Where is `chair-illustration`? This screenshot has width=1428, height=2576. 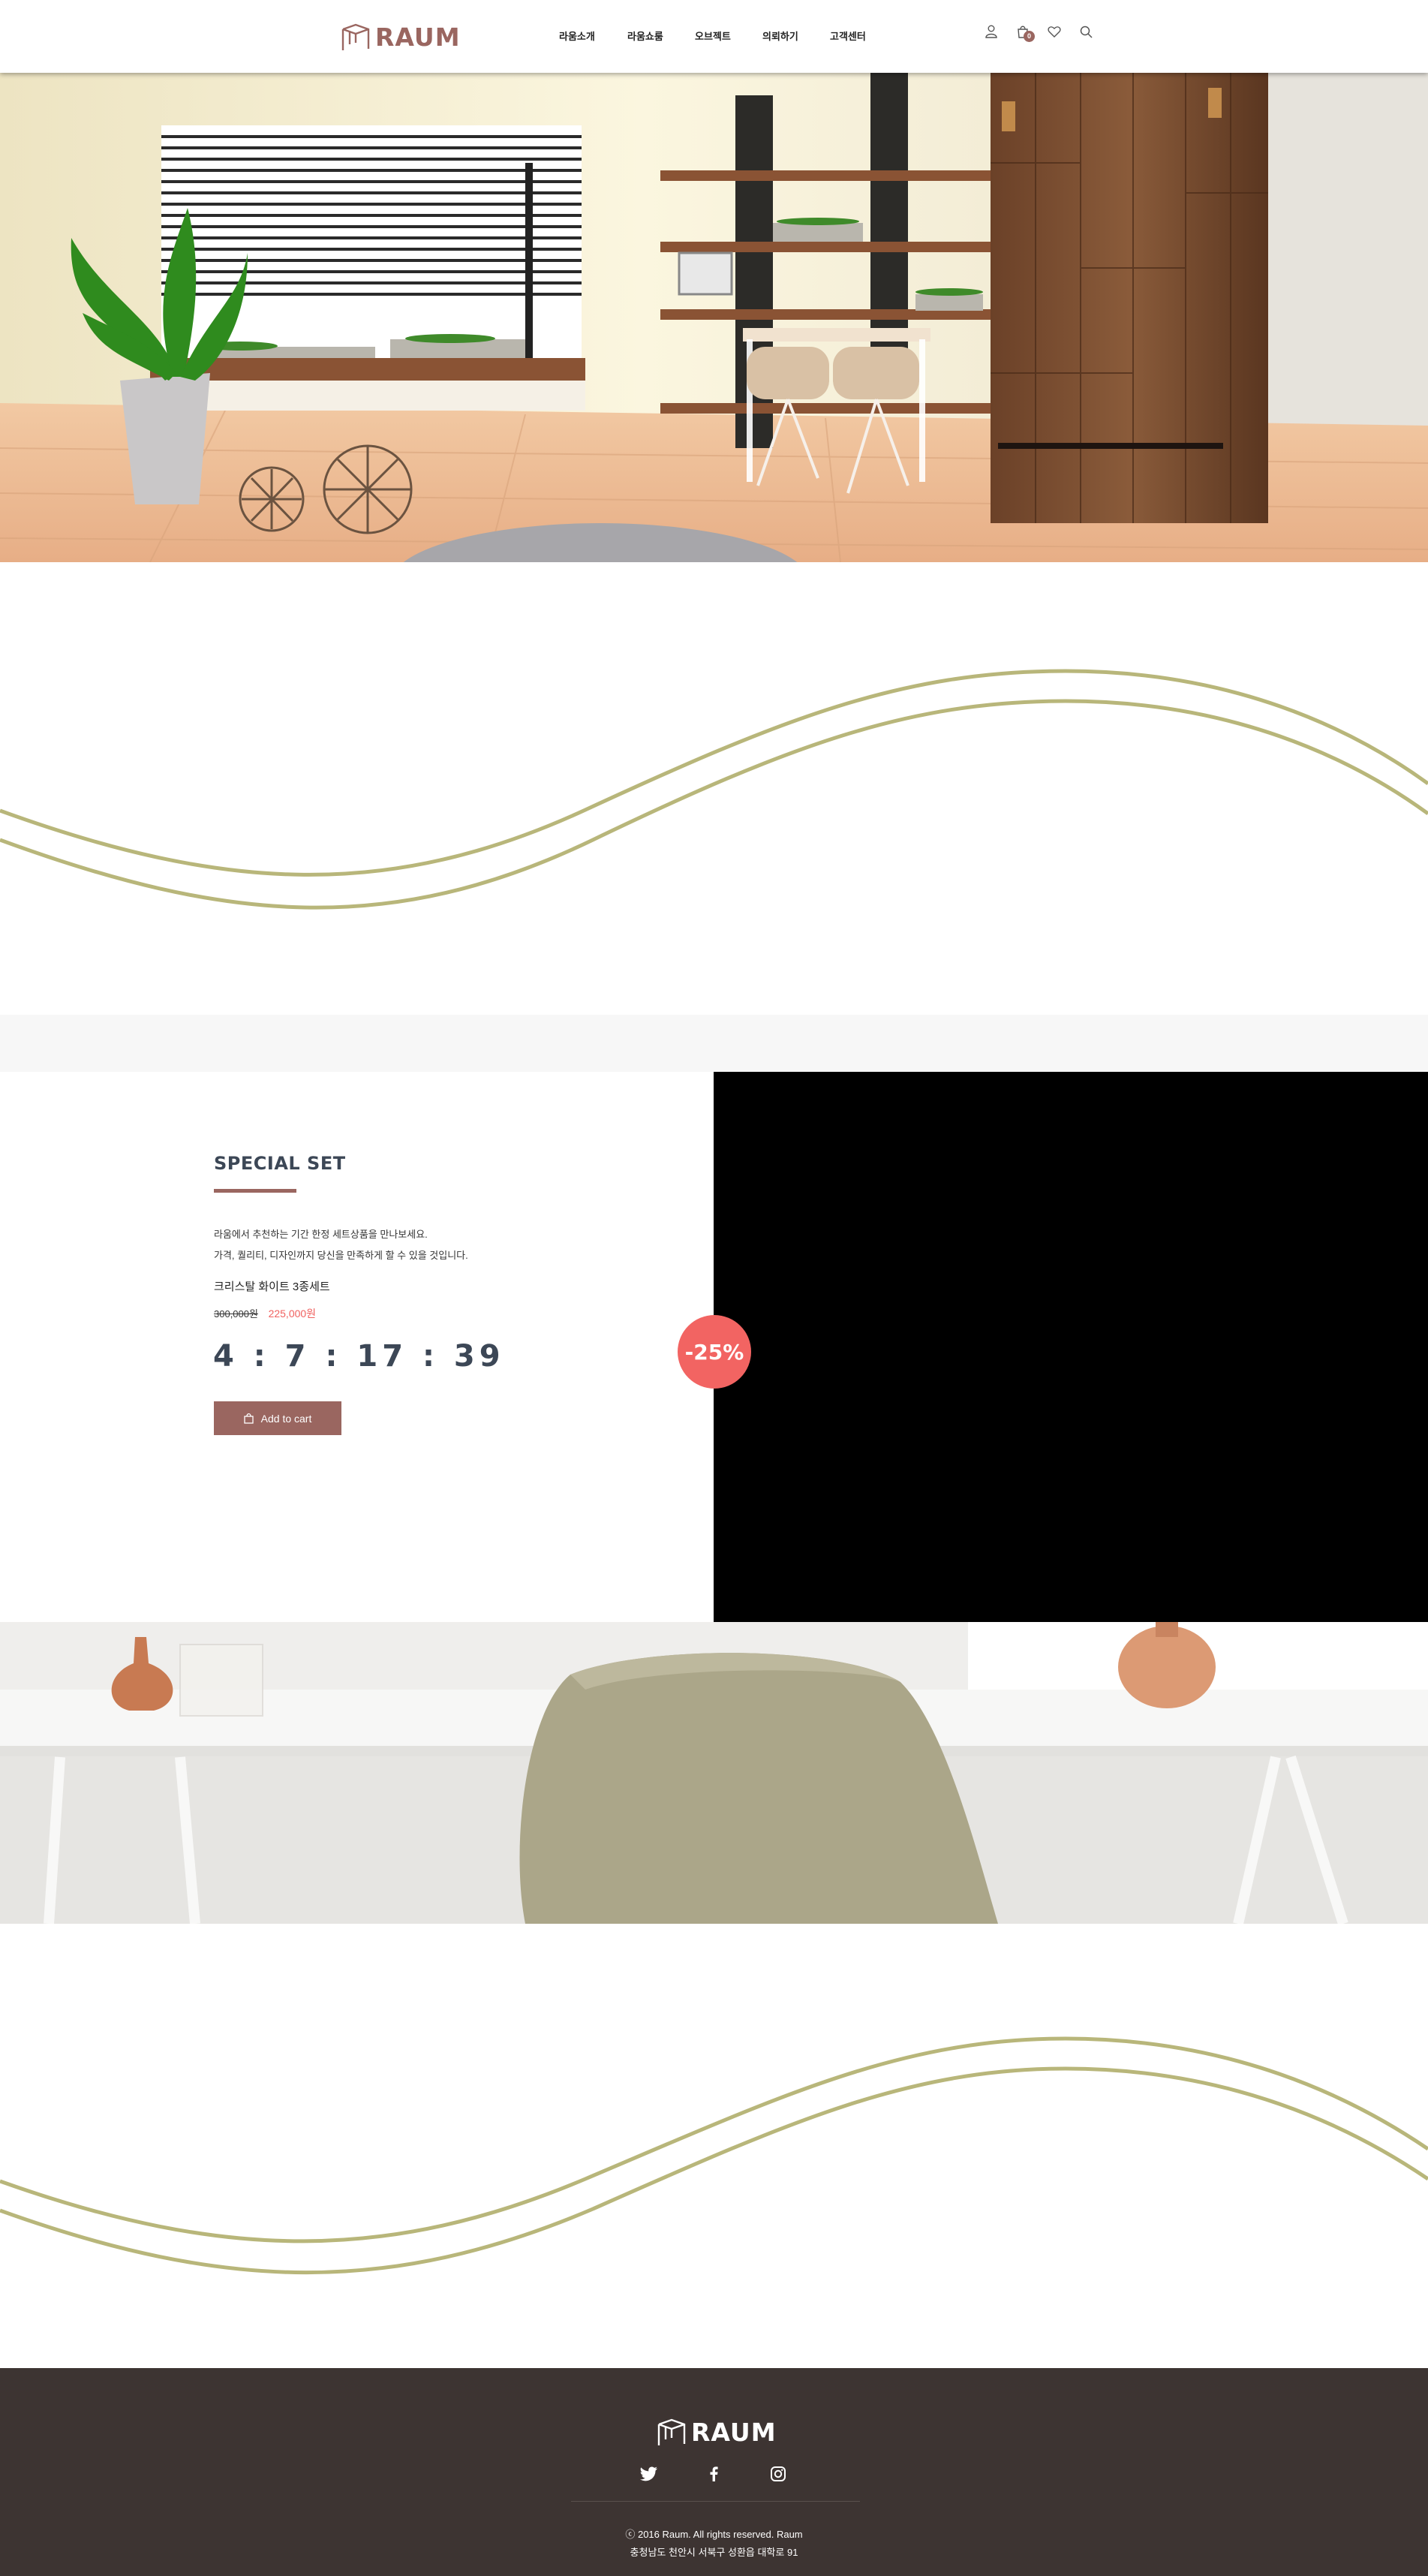
chair-illustration is located at coordinates (714, 1773).